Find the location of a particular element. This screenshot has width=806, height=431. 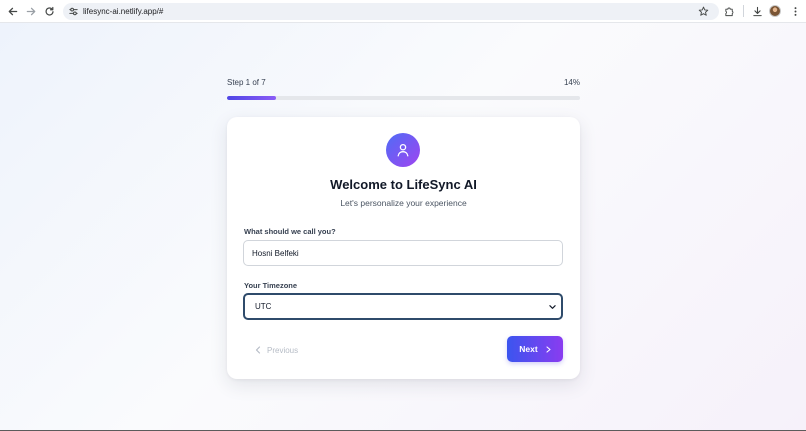

browser-toolbar: lifesync-ai.netlify.app/# is located at coordinates (403, 11).